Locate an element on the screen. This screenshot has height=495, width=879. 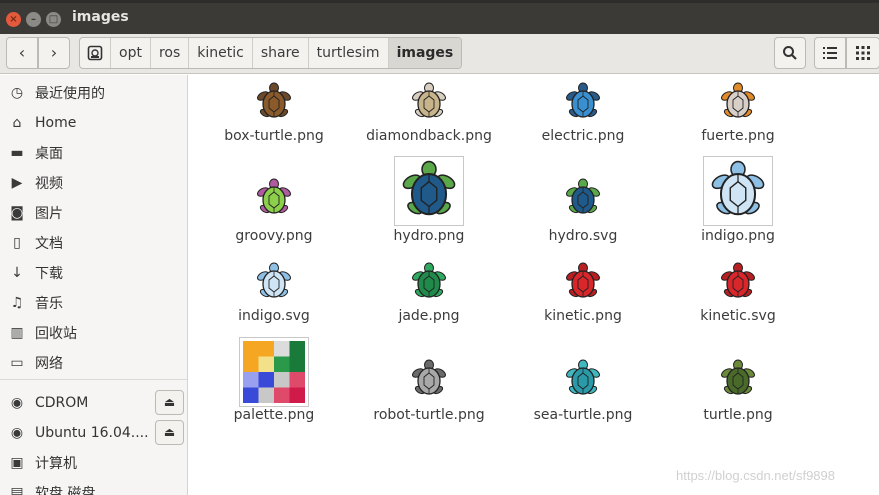
file-name-label: palette.png is located at coordinates (274, 415).